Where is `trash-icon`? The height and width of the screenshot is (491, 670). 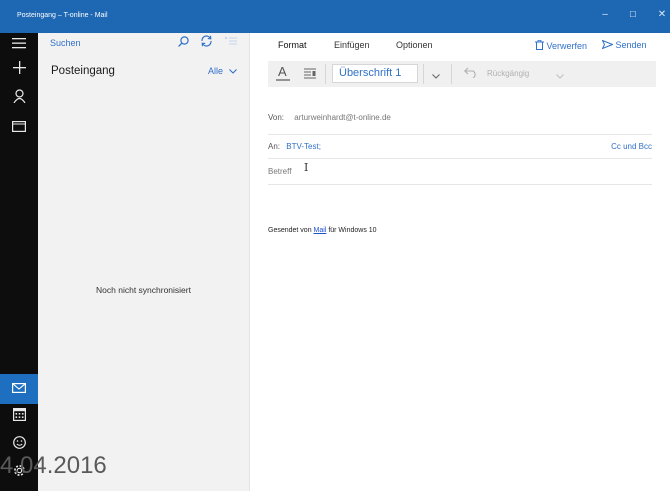
trash-icon is located at coordinates (541, 45).